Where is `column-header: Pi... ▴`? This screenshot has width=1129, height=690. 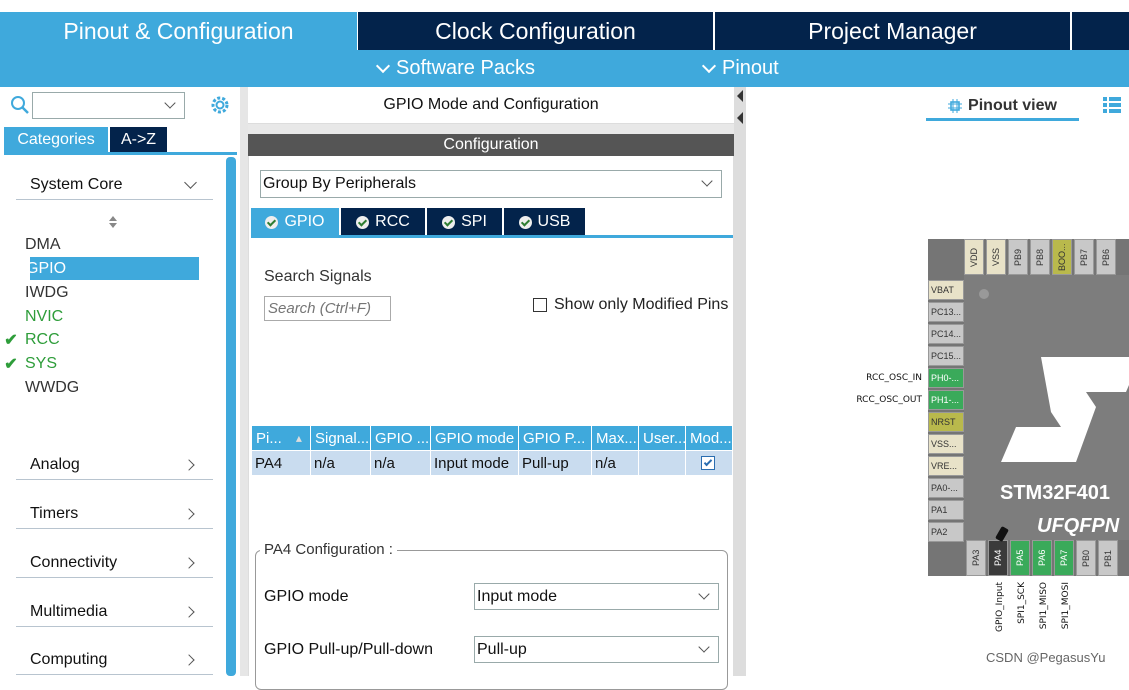
column-header: Pi... ▴ is located at coordinates (281, 438).